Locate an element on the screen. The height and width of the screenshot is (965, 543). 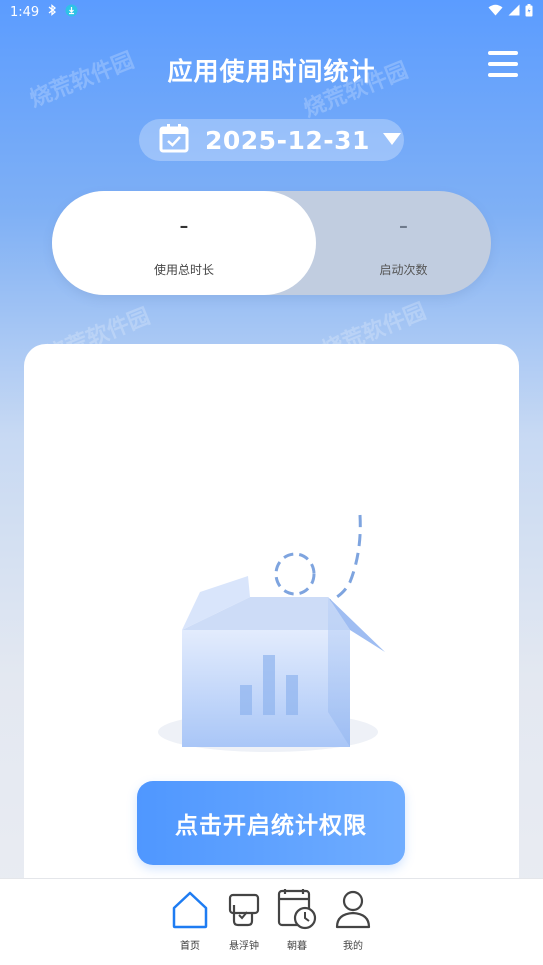
nav-item-profile: 我的 is located at coordinates (353, 922).